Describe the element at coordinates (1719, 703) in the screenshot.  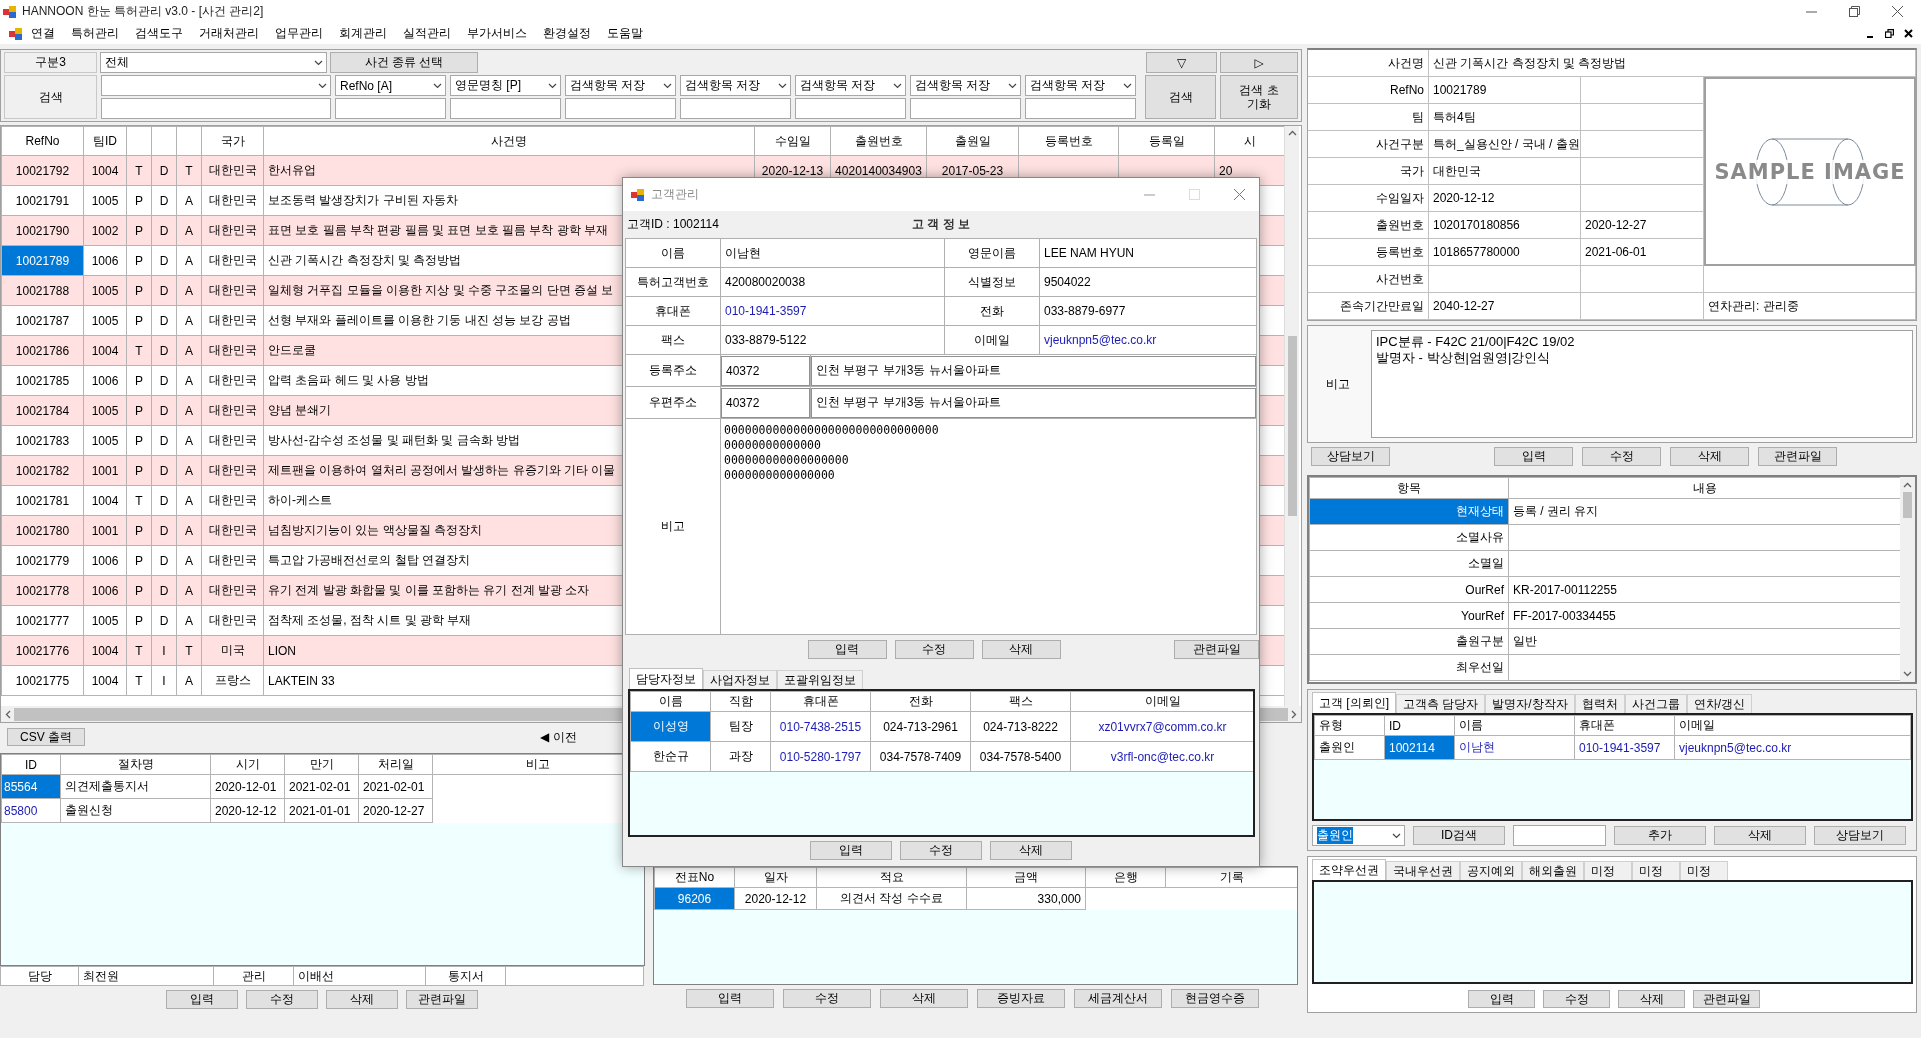
I see `tab: 연차/갱신` at that location.